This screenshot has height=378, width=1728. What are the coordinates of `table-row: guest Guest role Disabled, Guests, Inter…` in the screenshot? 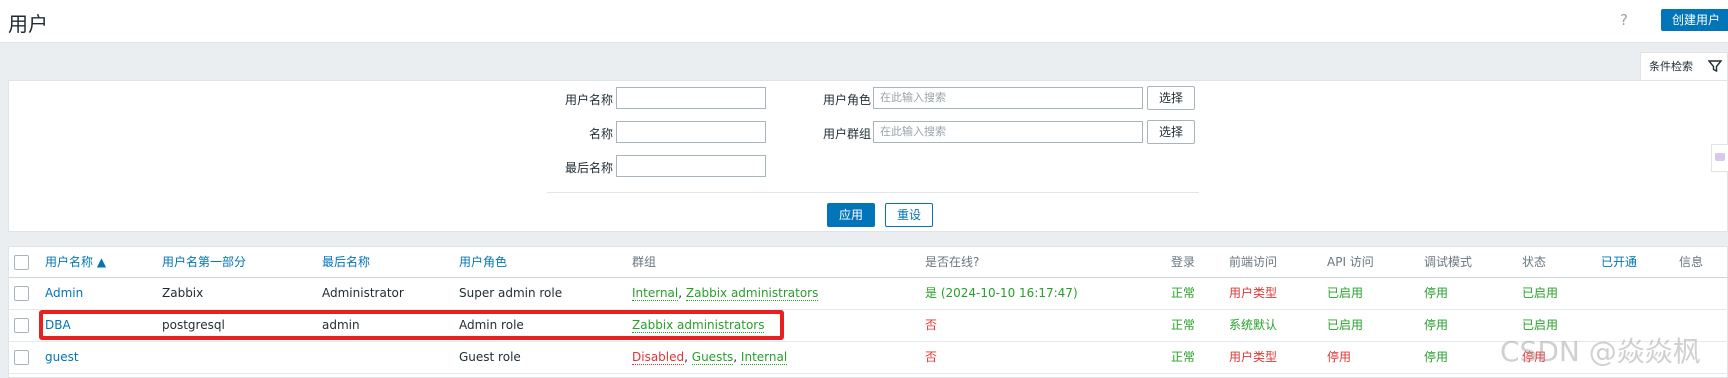 It's located at (868, 357).